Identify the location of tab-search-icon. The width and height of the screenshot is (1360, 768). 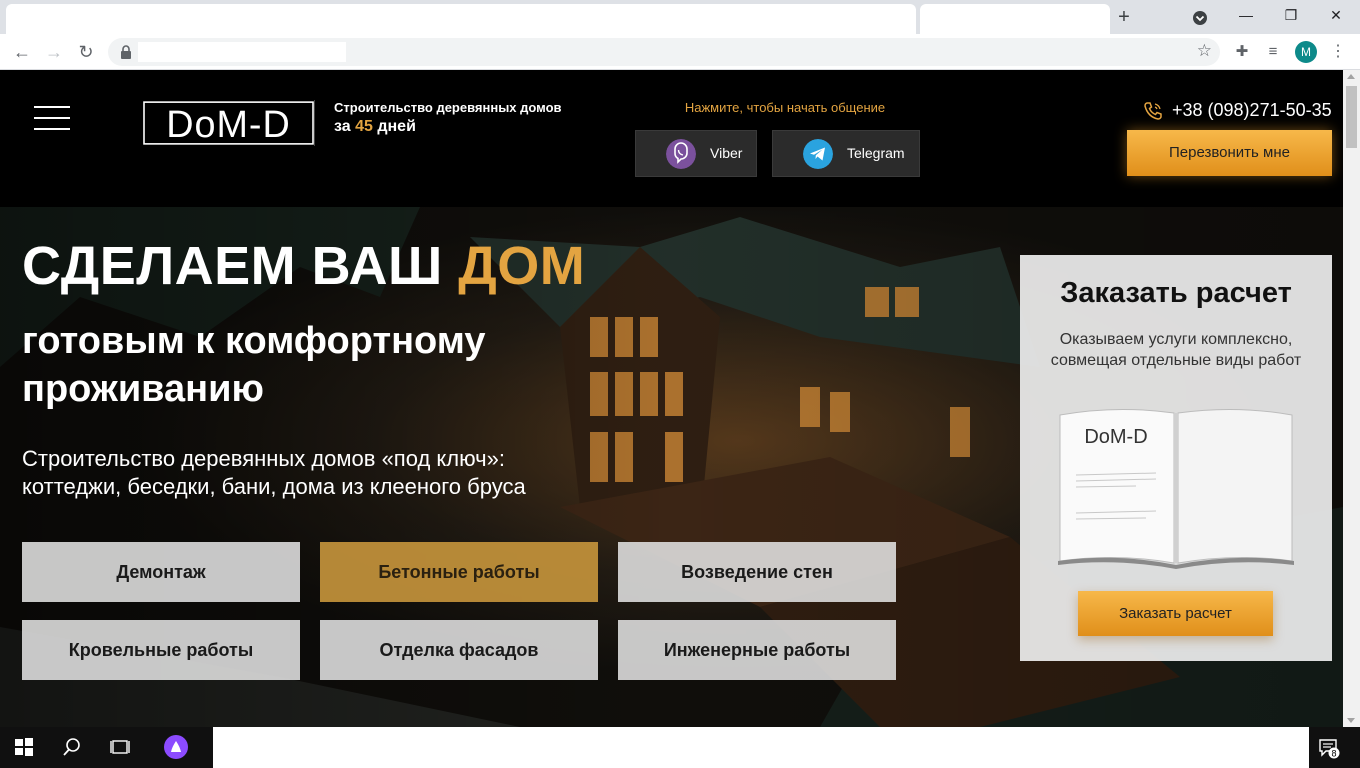
(1200, 18).